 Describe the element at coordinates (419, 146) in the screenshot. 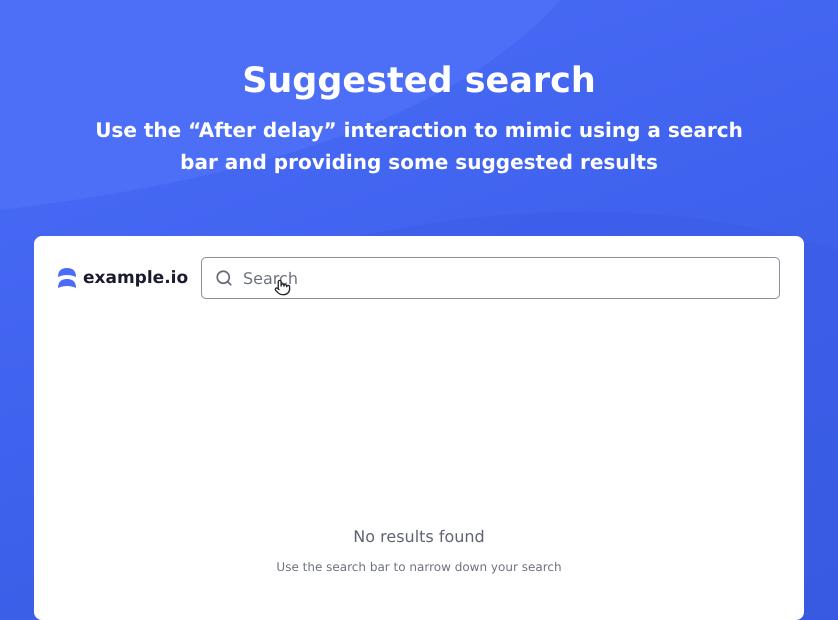

I see `page-subtitle: Use the “After delay” interaction to mimic using a search bar and providing some suggested results` at that location.